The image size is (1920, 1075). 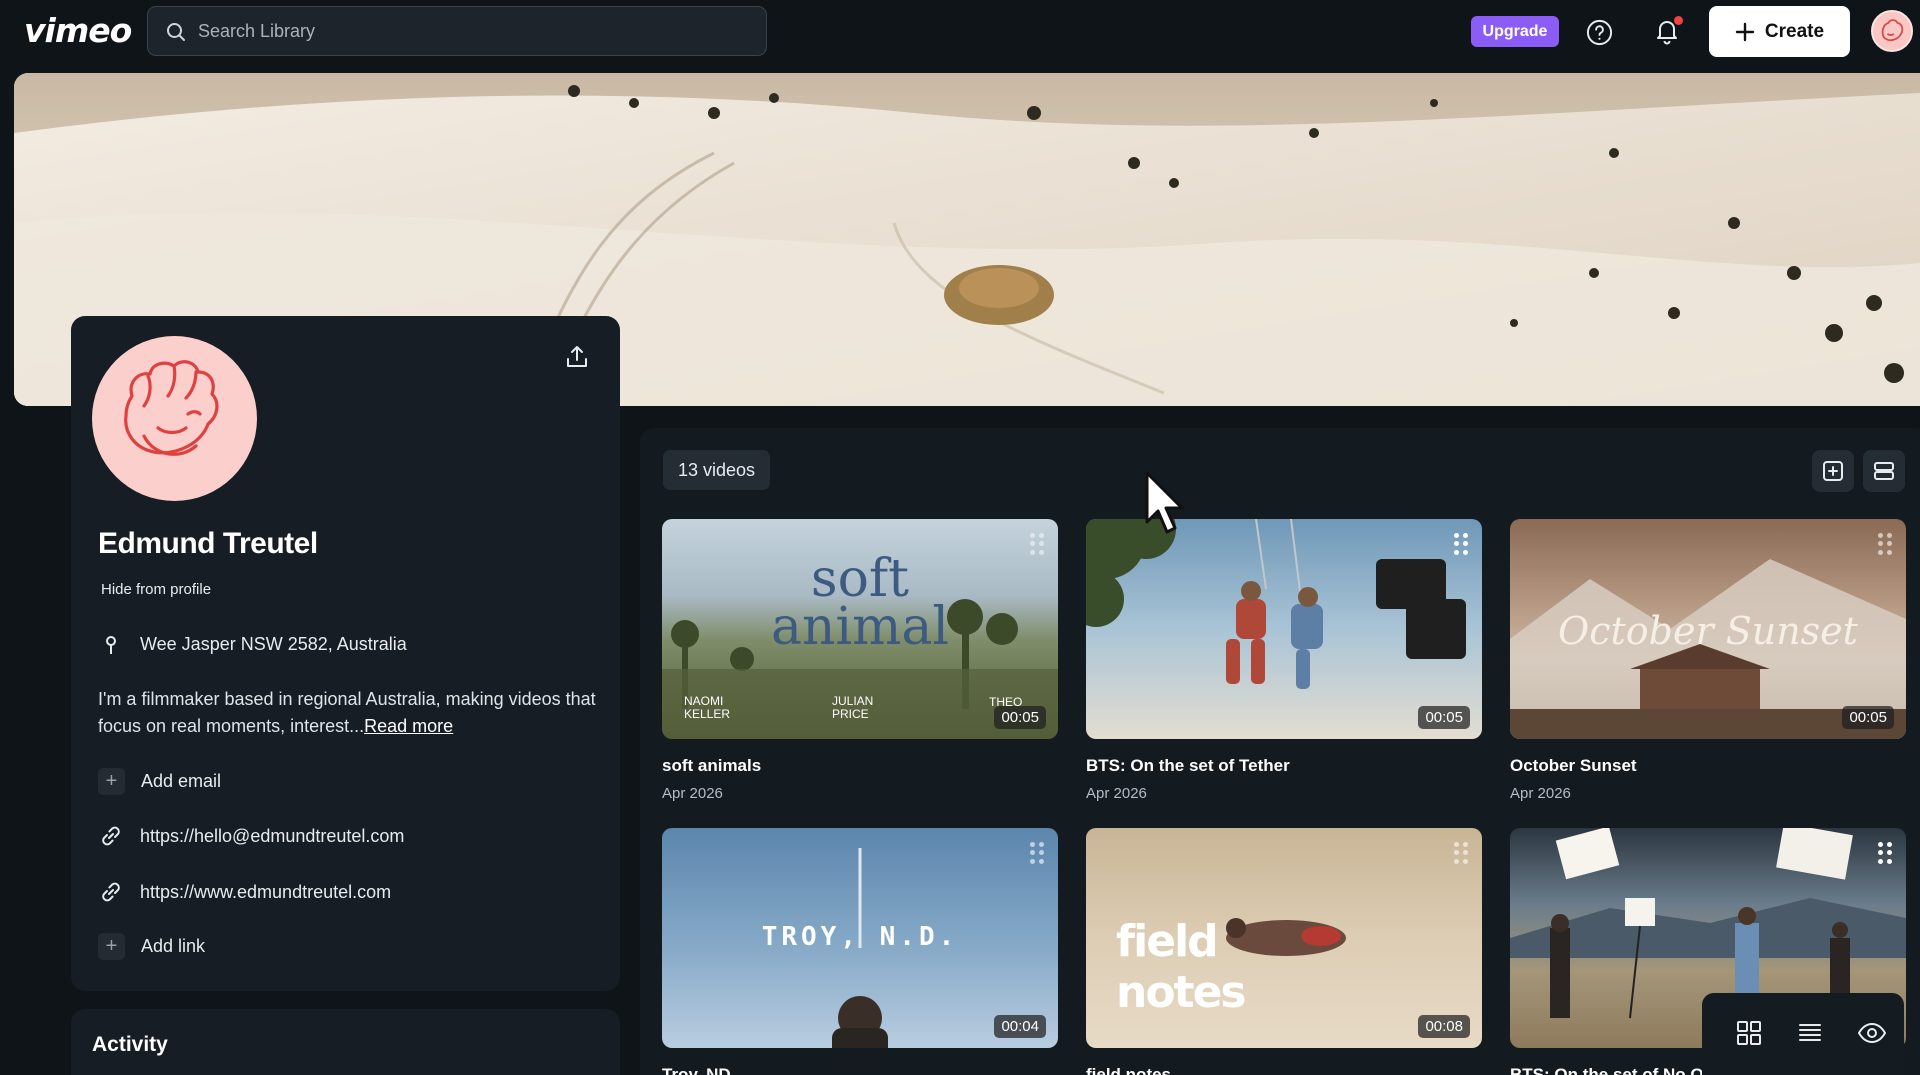 I want to click on video-thumbnail: 00:05, so click(x=1284, y=629).